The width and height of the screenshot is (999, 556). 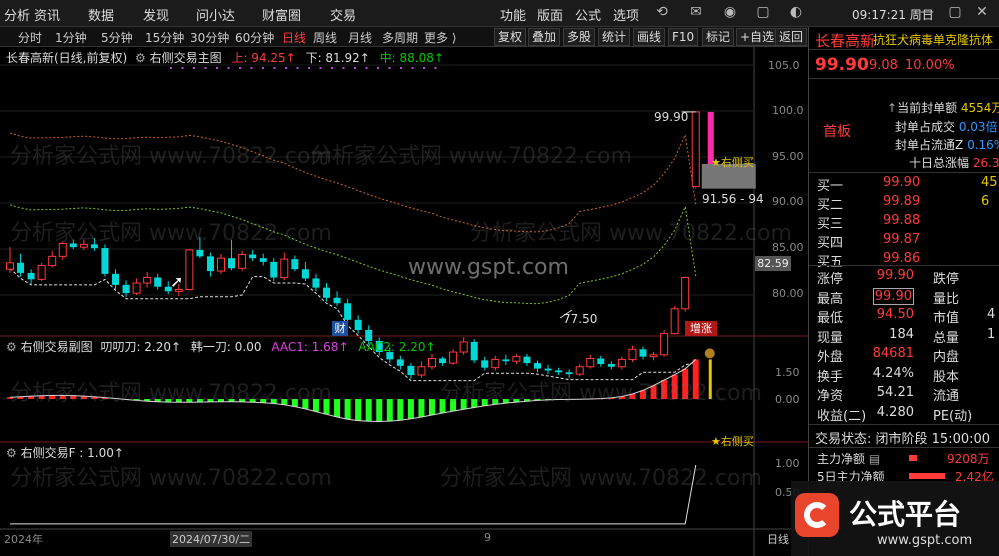 What do you see at coordinates (71, 37) in the screenshot?
I see `period-tab: 1分钟` at bounding box center [71, 37].